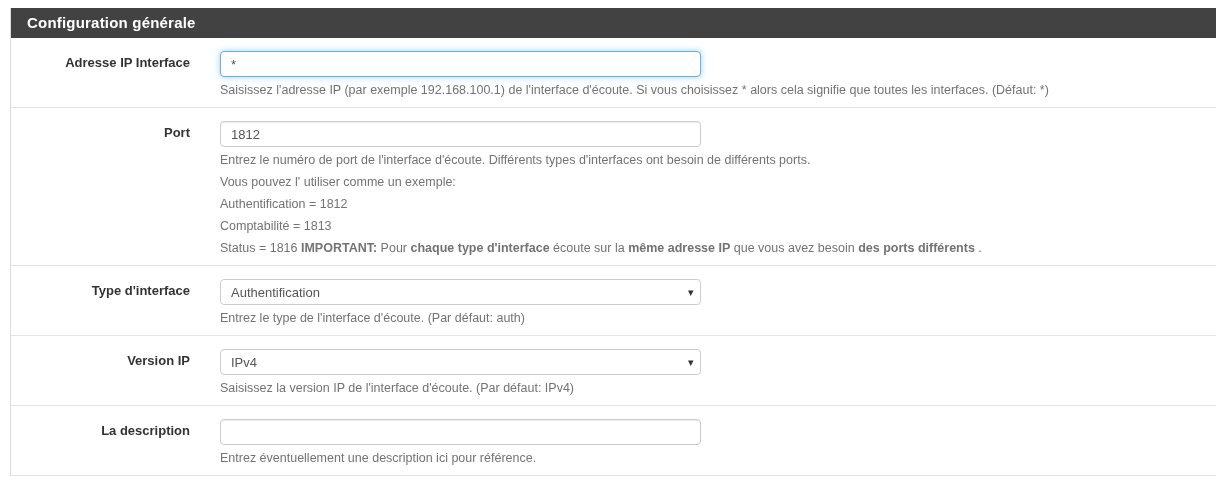  What do you see at coordinates (176, 133) in the screenshot?
I see `field-label: Port` at bounding box center [176, 133].